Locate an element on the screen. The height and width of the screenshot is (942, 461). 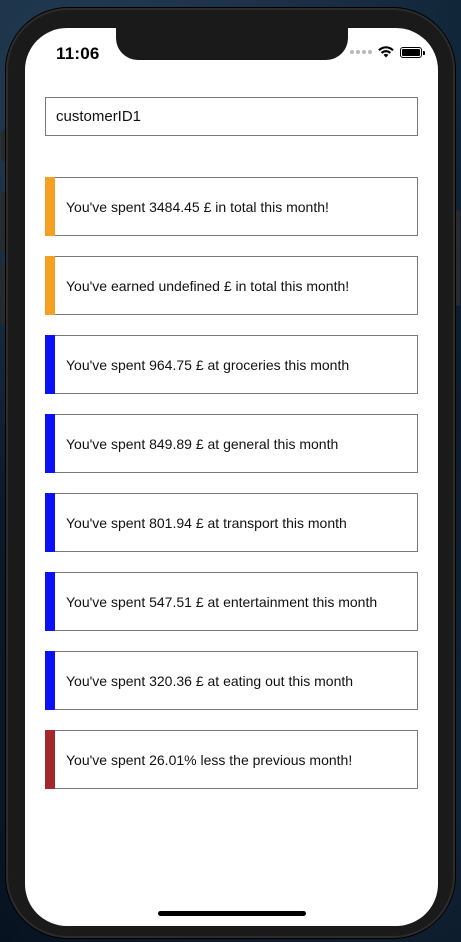
wifi-icon is located at coordinates (386, 52).